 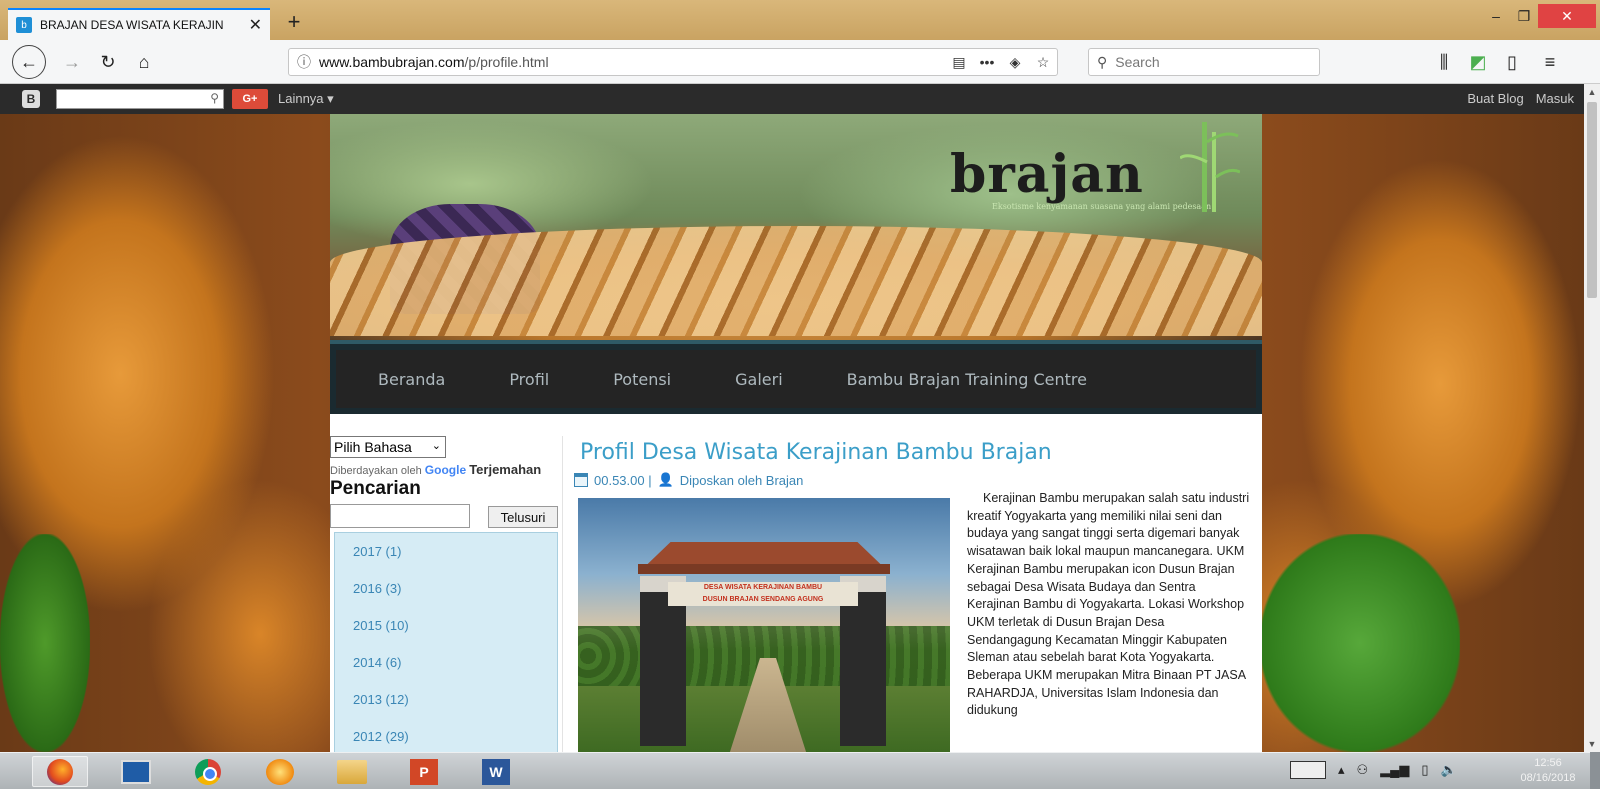 What do you see at coordinates (1373, 770) in the screenshot?
I see `system-tray: ▴ ⚇ ▂▄▆ ▯ 🔈` at bounding box center [1373, 770].